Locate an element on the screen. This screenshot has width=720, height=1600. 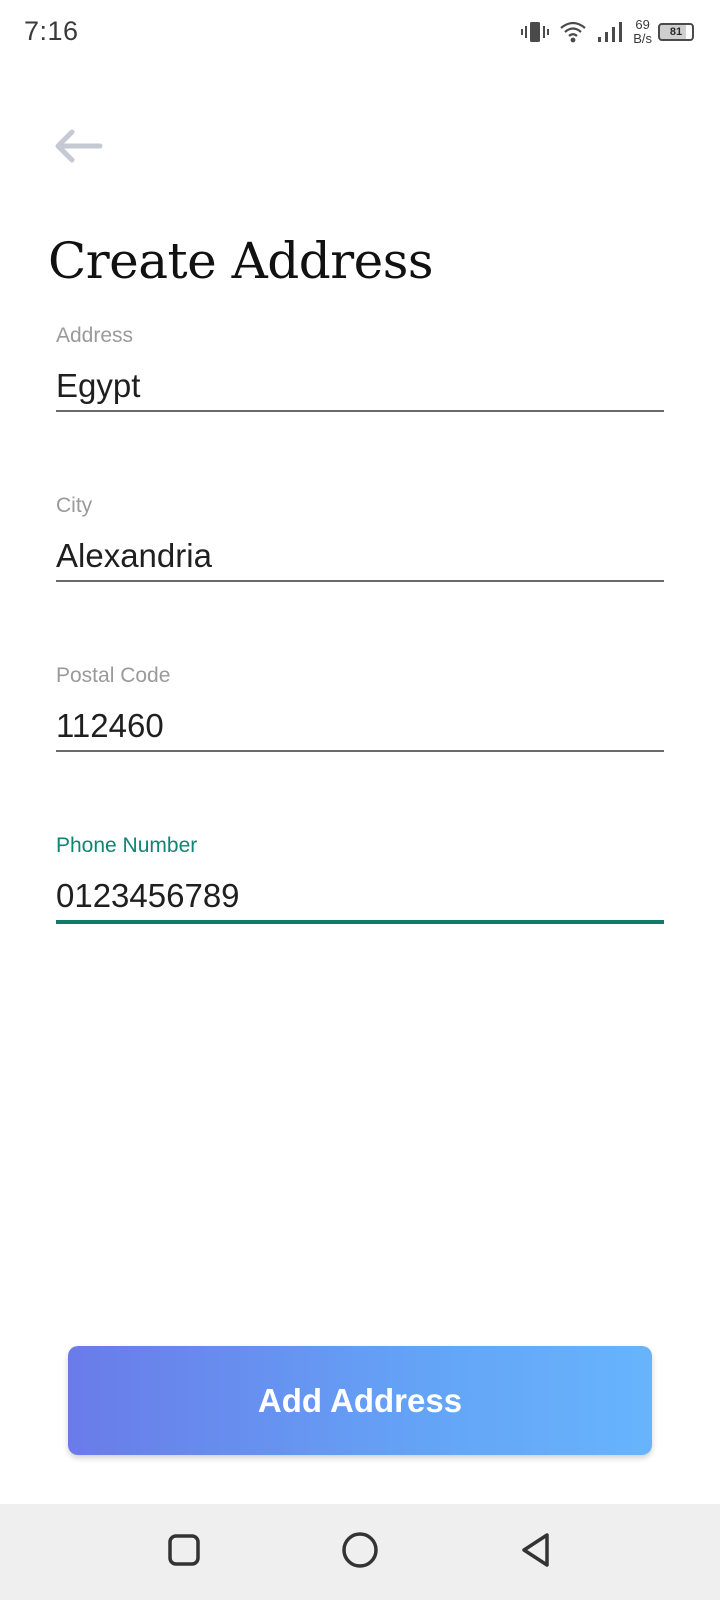
city-label: City is located at coordinates (74, 505).